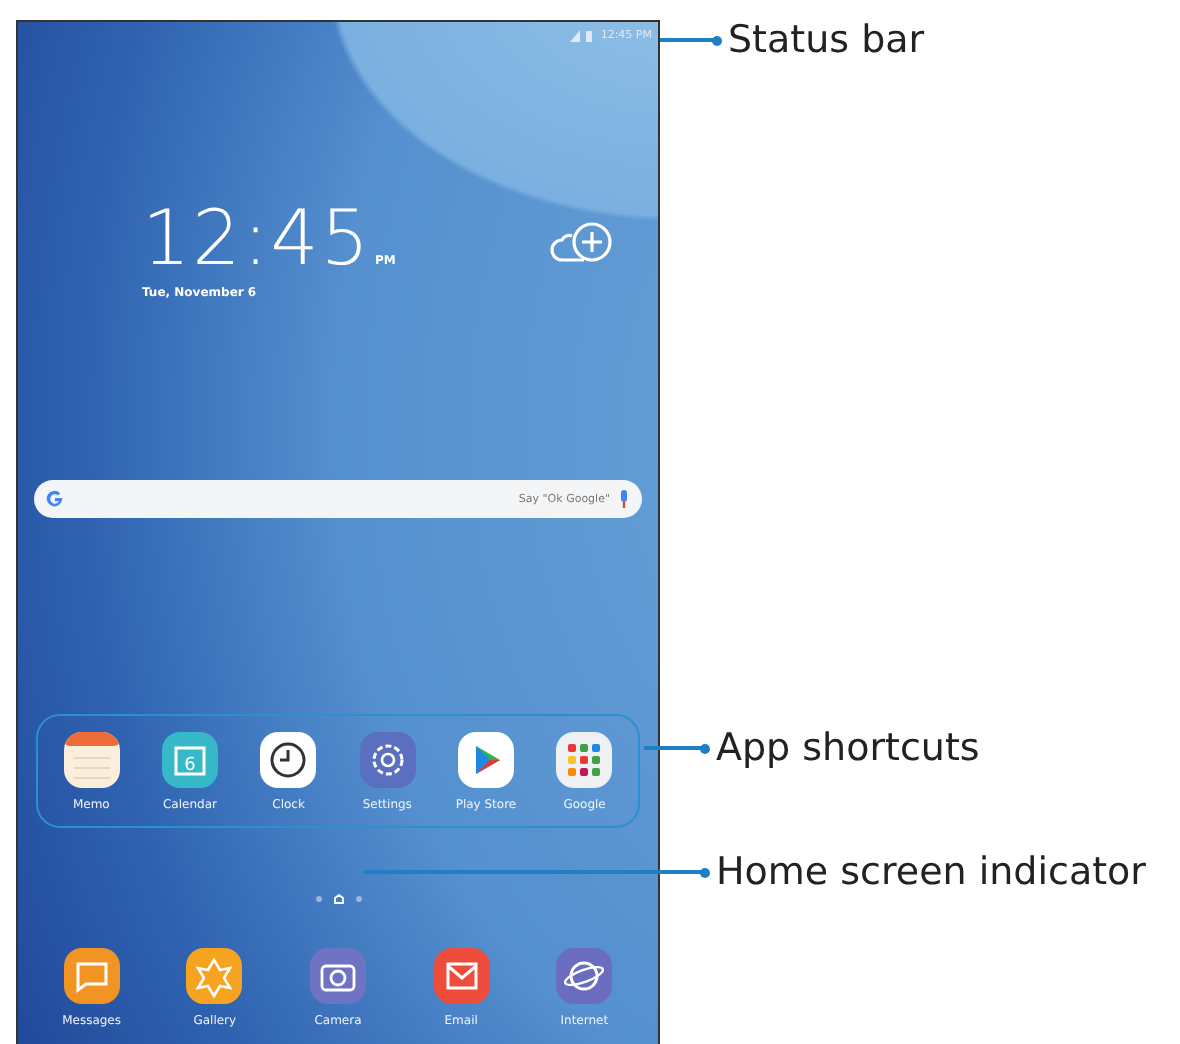 Image resolution: width=1180 pixels, height=1044 pixels. I want to click on folder-app-icon, so click(584, 759).